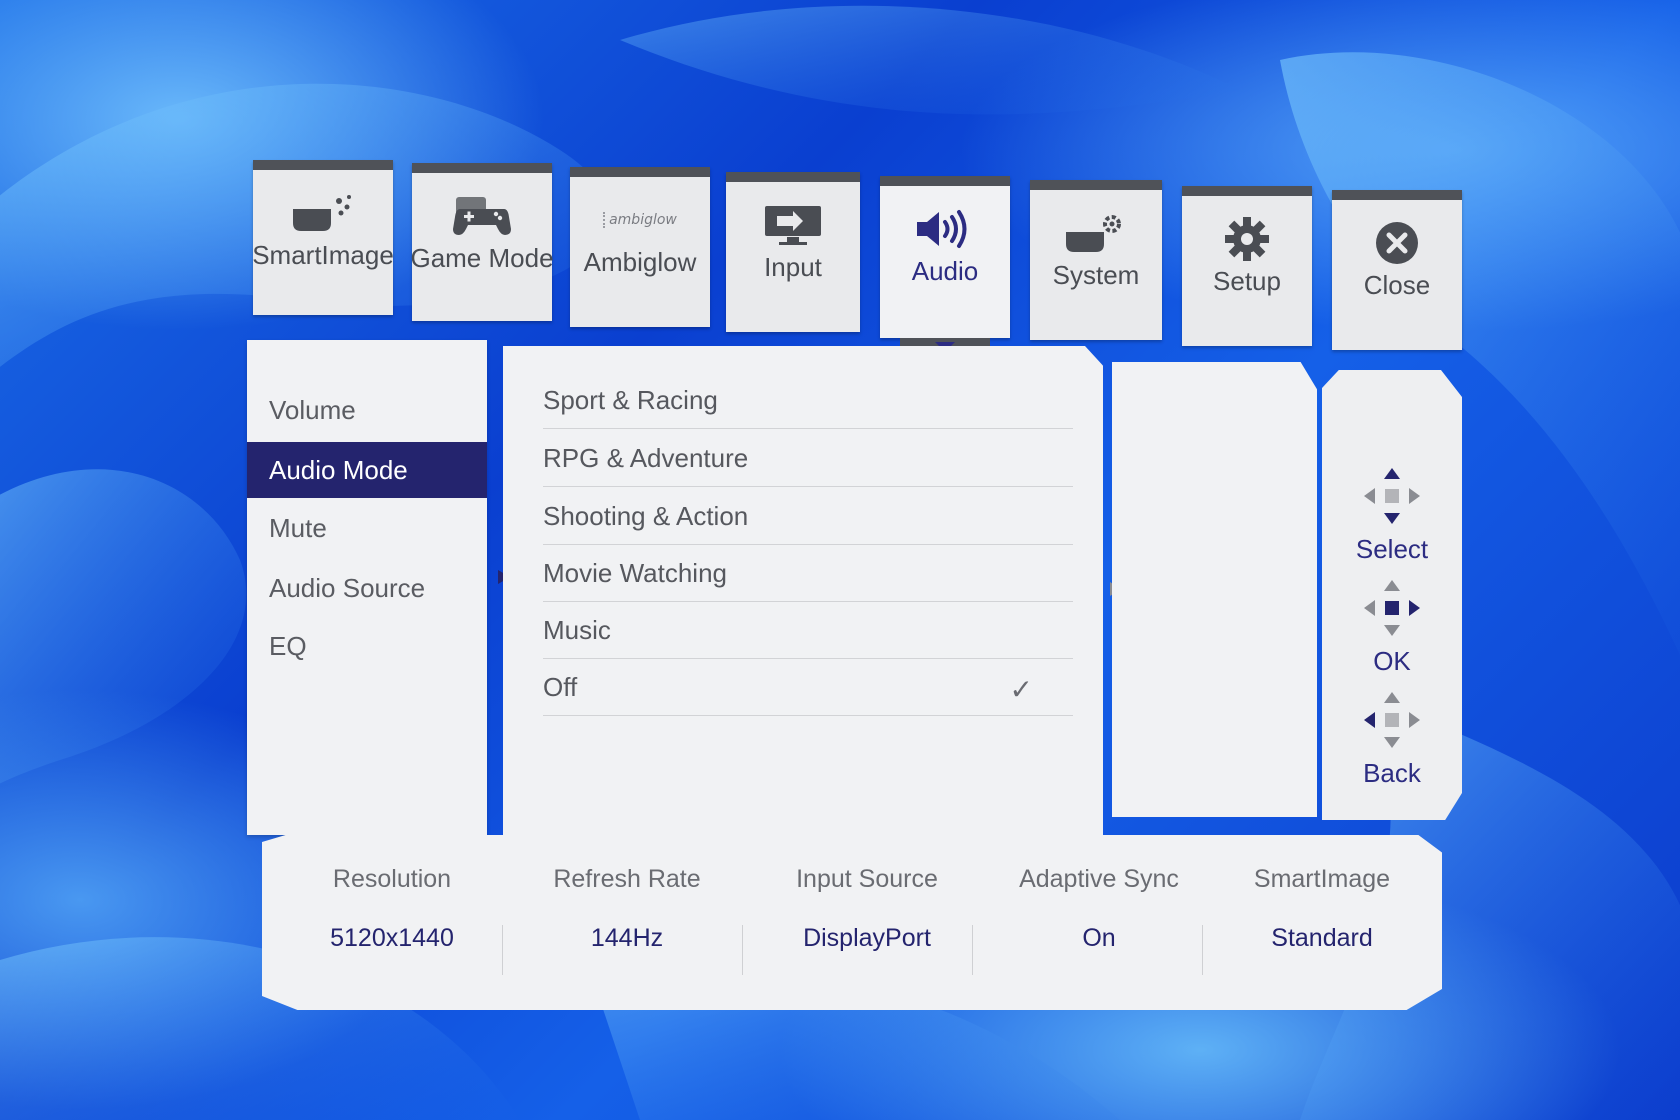 Image resolution: width=1680 pixels, height=1120 pixels. I want to click on tab-game-mode: Game Mode, so click(482, 242).